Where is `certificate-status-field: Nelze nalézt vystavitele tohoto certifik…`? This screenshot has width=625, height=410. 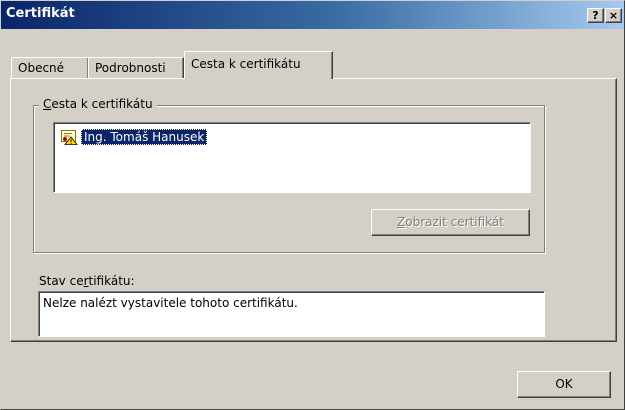 certificate-status-field: Nelze nalézt vystavitele tohoto certifik… is located at coordinates (291, 314).